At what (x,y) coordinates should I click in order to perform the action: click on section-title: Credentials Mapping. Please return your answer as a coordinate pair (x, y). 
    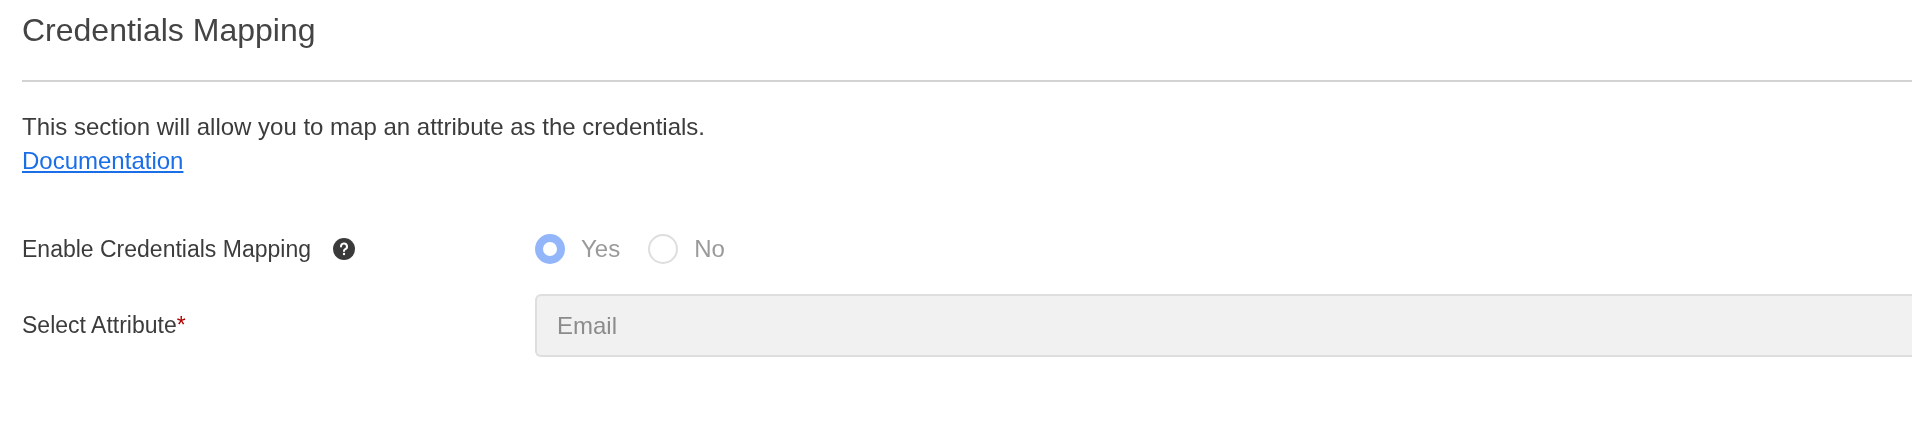
    Looking at the image, I should click on (169, 30).